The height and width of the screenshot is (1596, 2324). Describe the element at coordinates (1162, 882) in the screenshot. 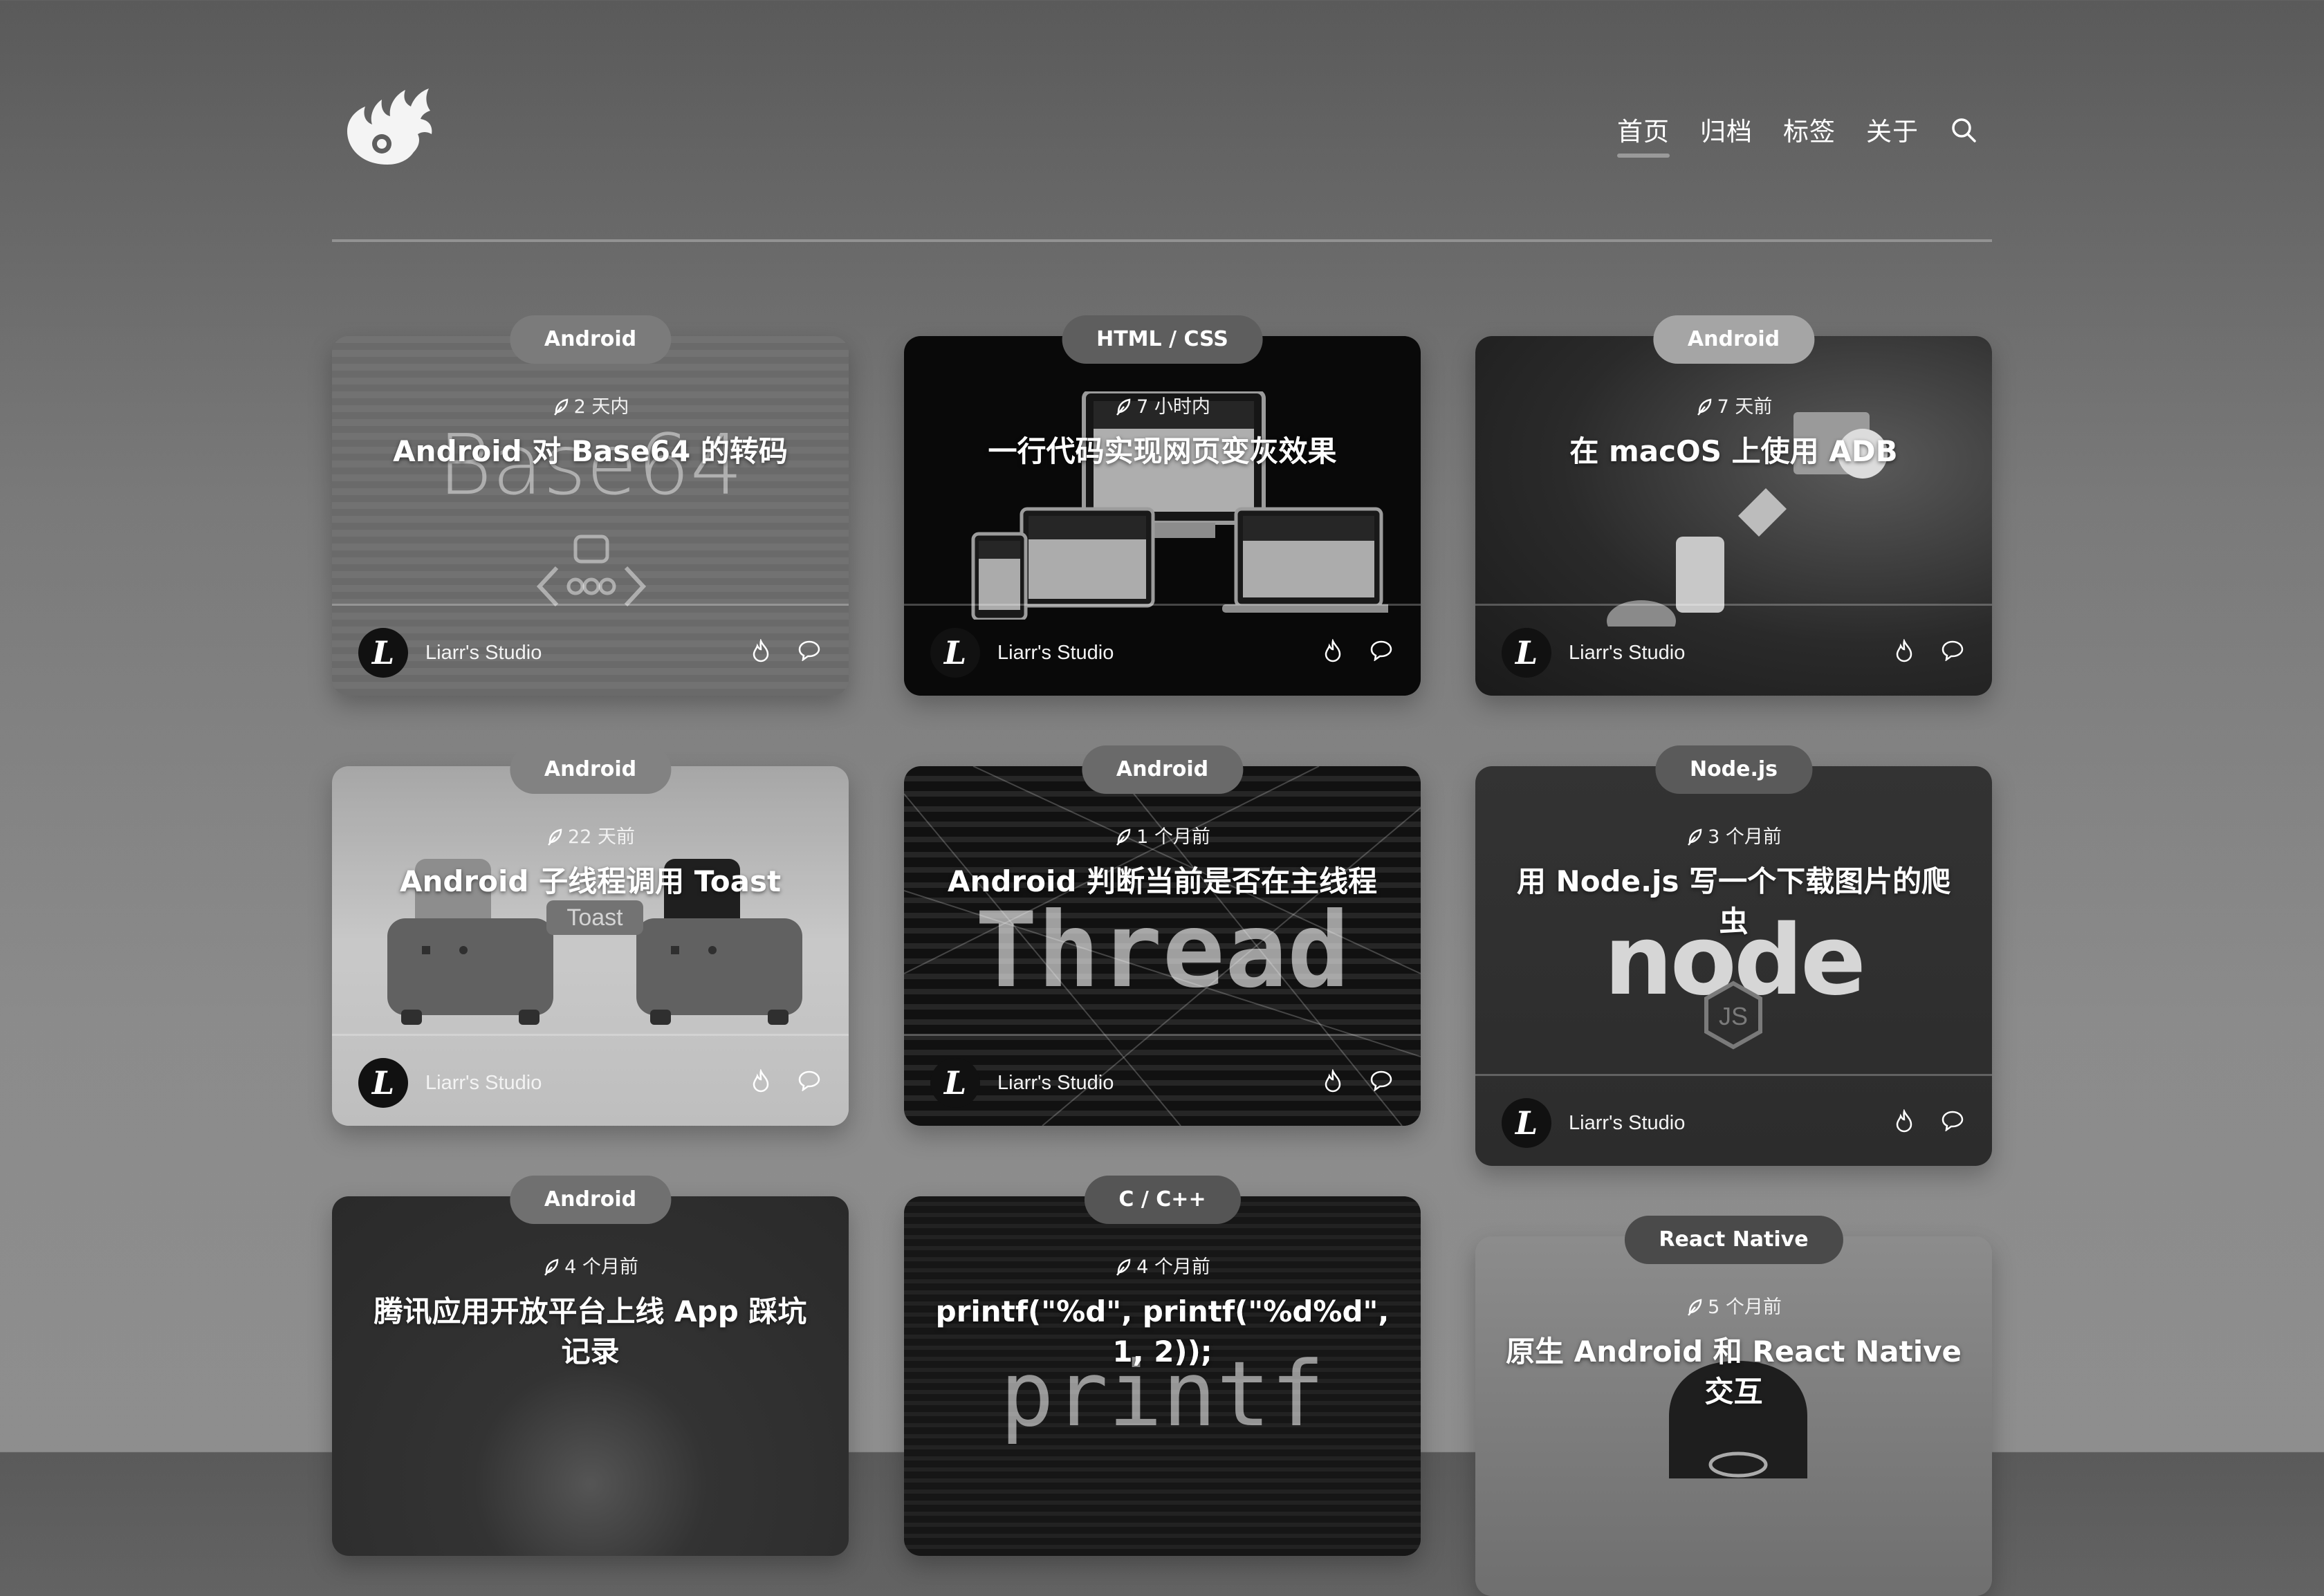

I see `post-title: Android 判断当前是否在主线程` at that location.